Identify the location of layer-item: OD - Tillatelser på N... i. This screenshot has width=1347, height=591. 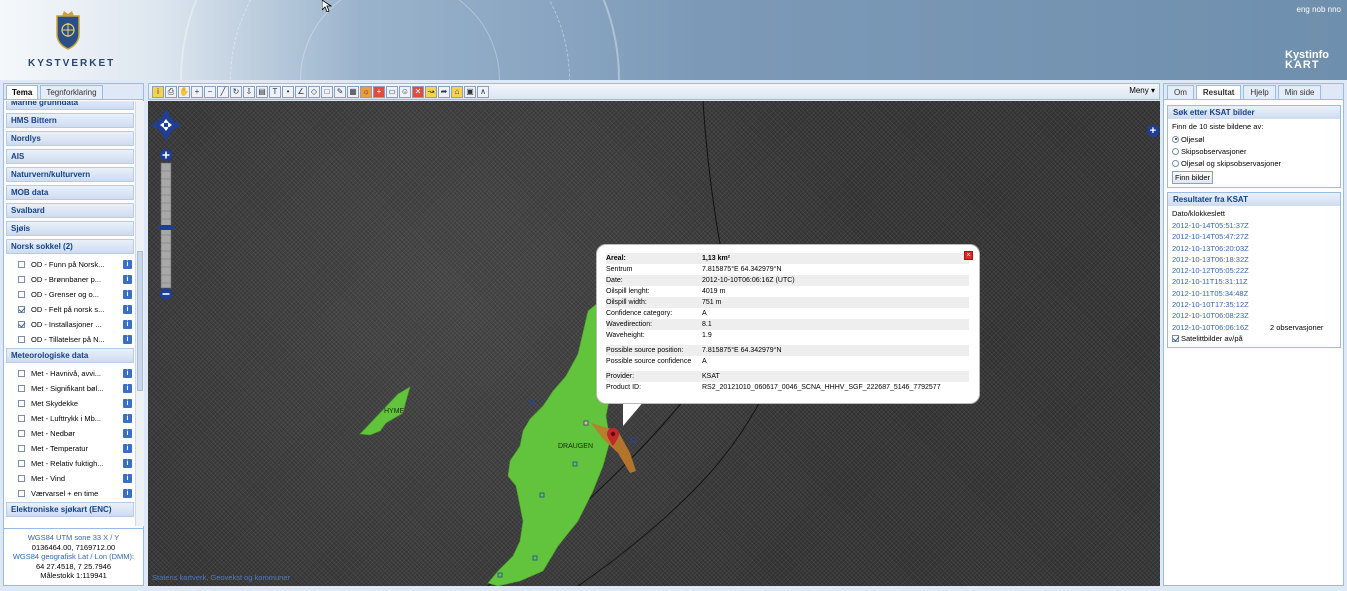
(69, 339).